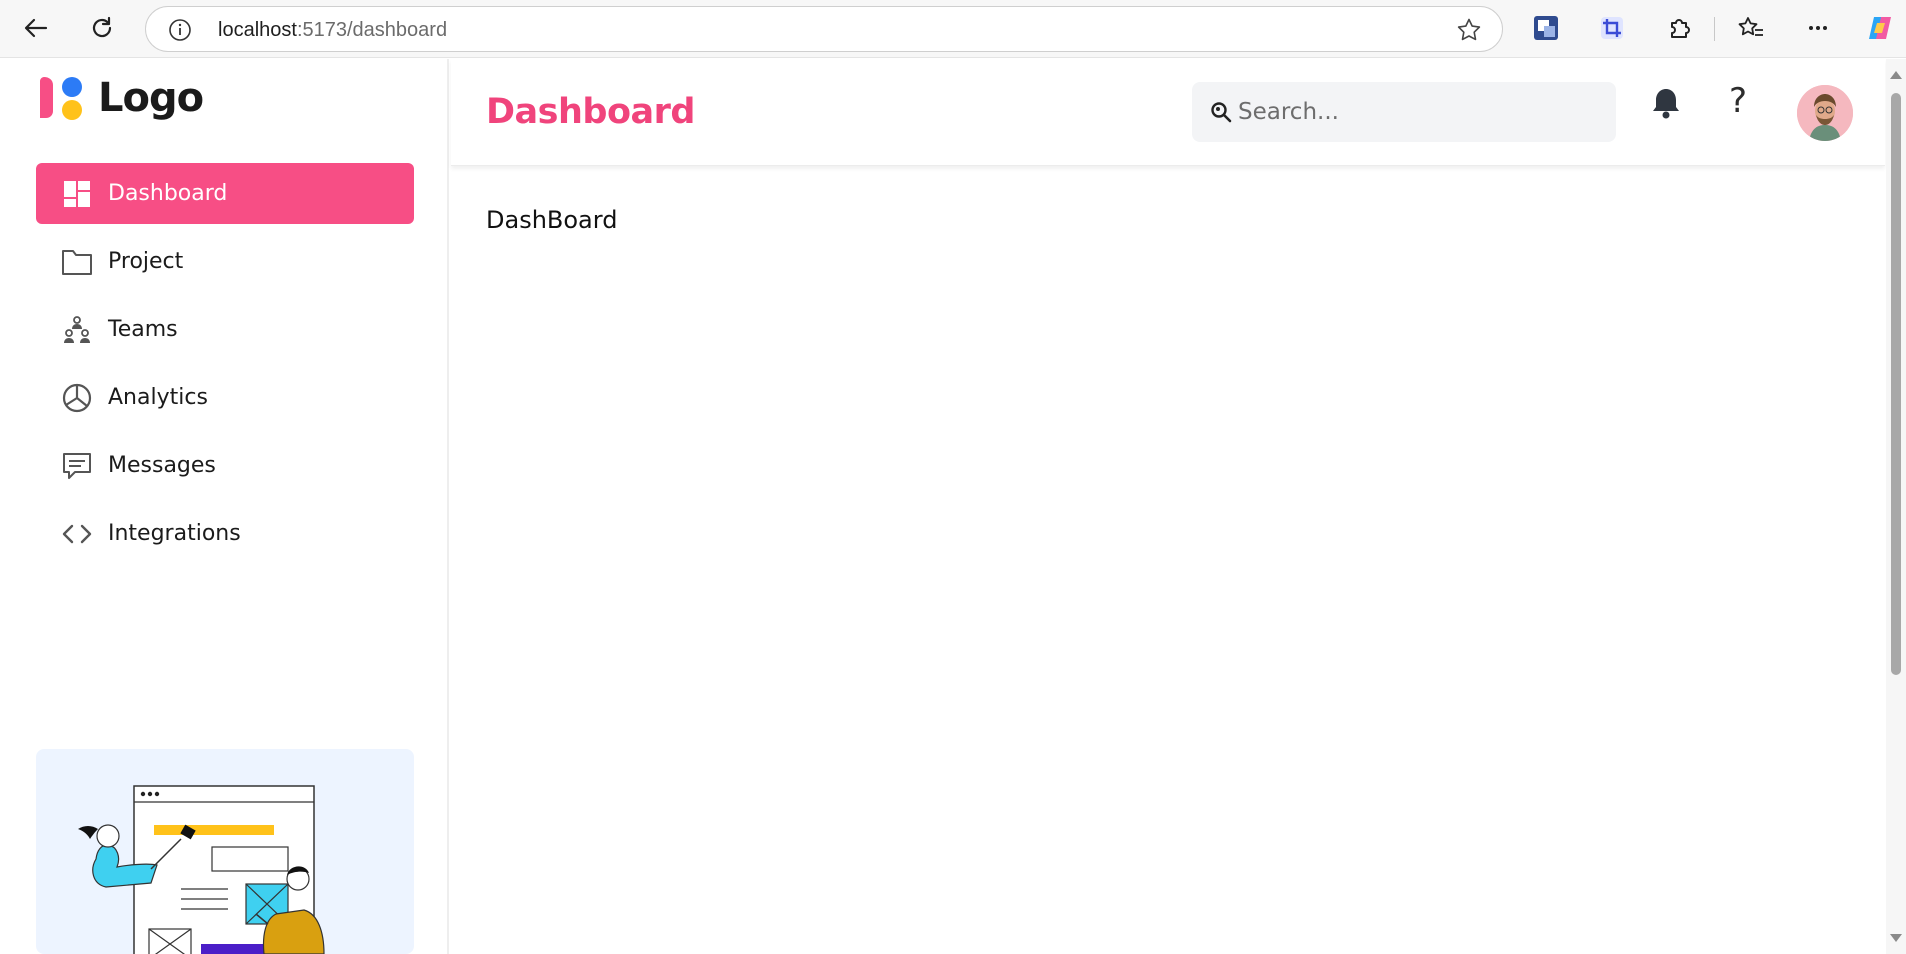 This screenshot has height=954, width=1906. What do you see at coordinates (1221, 114) in the screenshot?
I see `search-icon` at bounding box center [1221, 114].